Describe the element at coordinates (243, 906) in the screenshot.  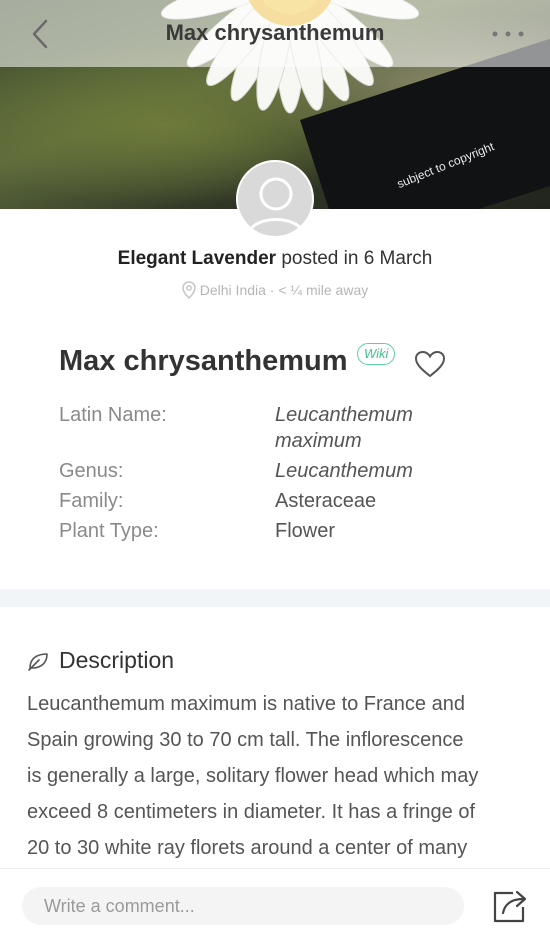
I see `comment-input` at that location.